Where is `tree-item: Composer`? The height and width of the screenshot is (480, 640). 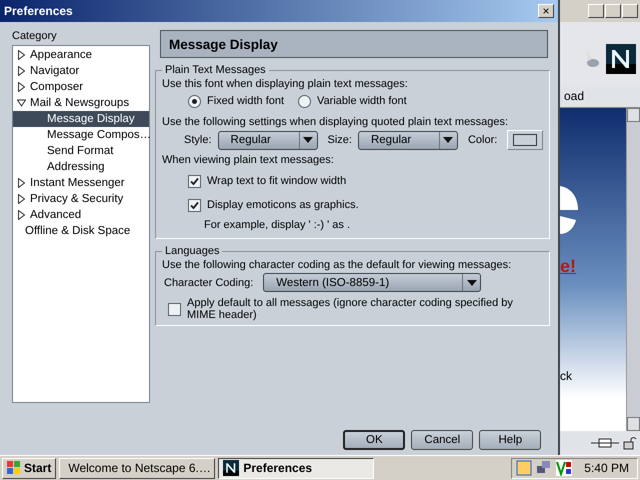
tree-item: Composer is located at coordinates (81, 87).